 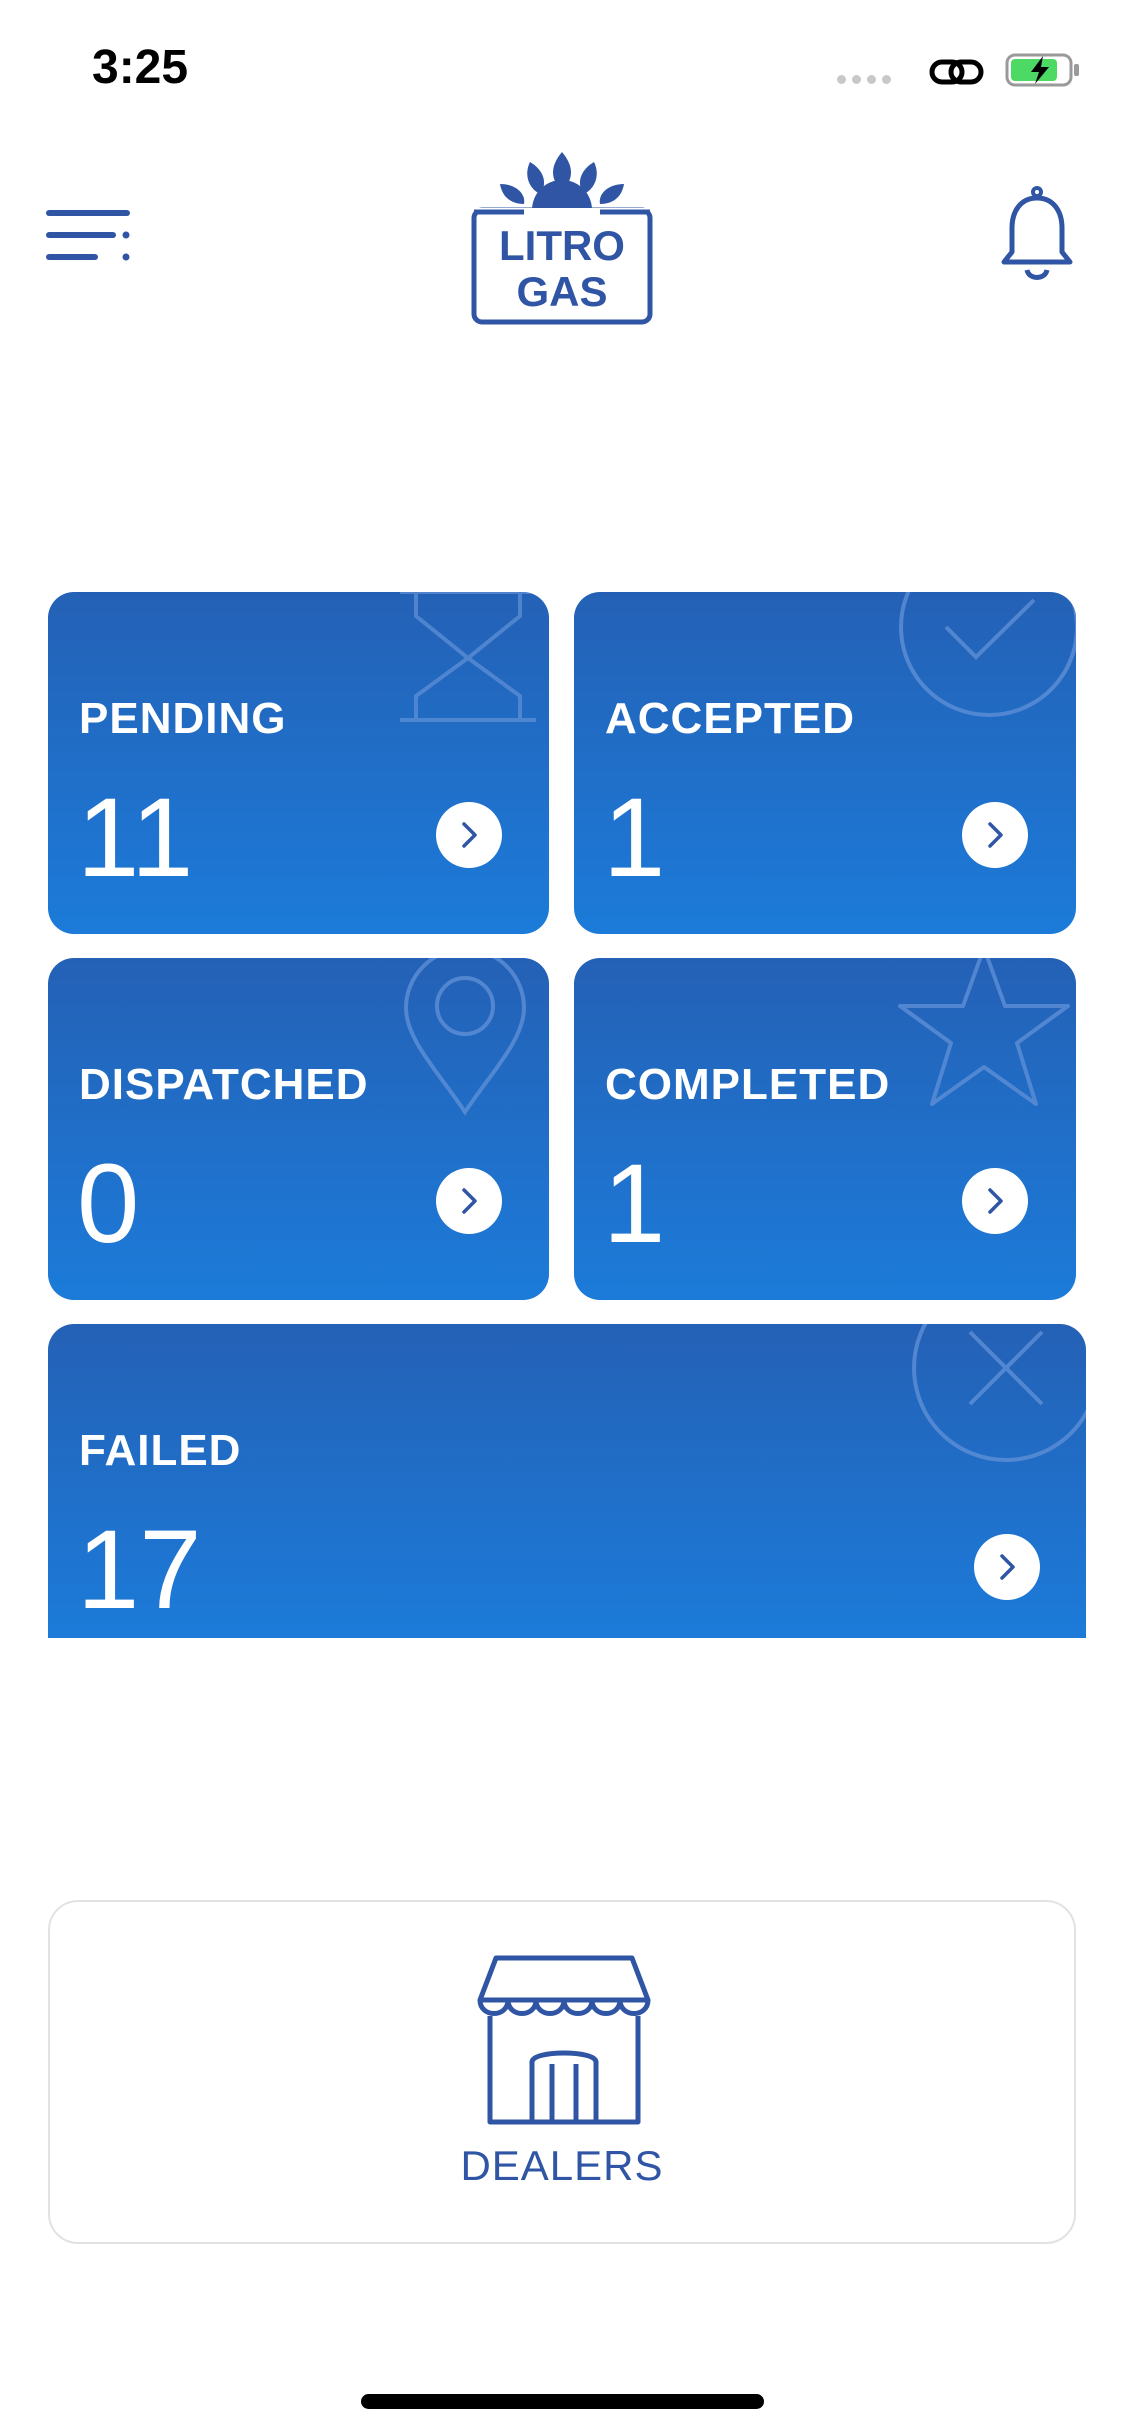 I want to click on signal-icon, so click(x=864, y=79).